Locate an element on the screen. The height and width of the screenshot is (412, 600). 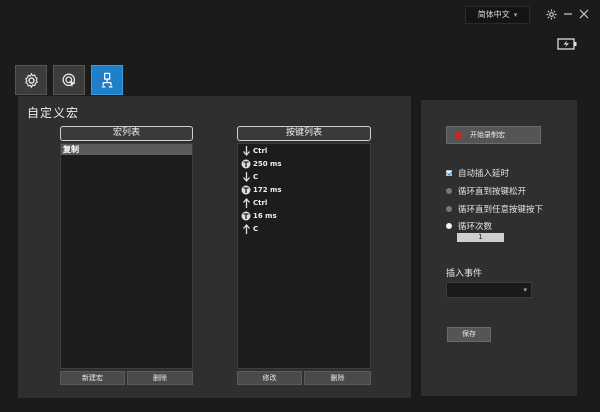
macro-icon is located at coordinates (106, 80).